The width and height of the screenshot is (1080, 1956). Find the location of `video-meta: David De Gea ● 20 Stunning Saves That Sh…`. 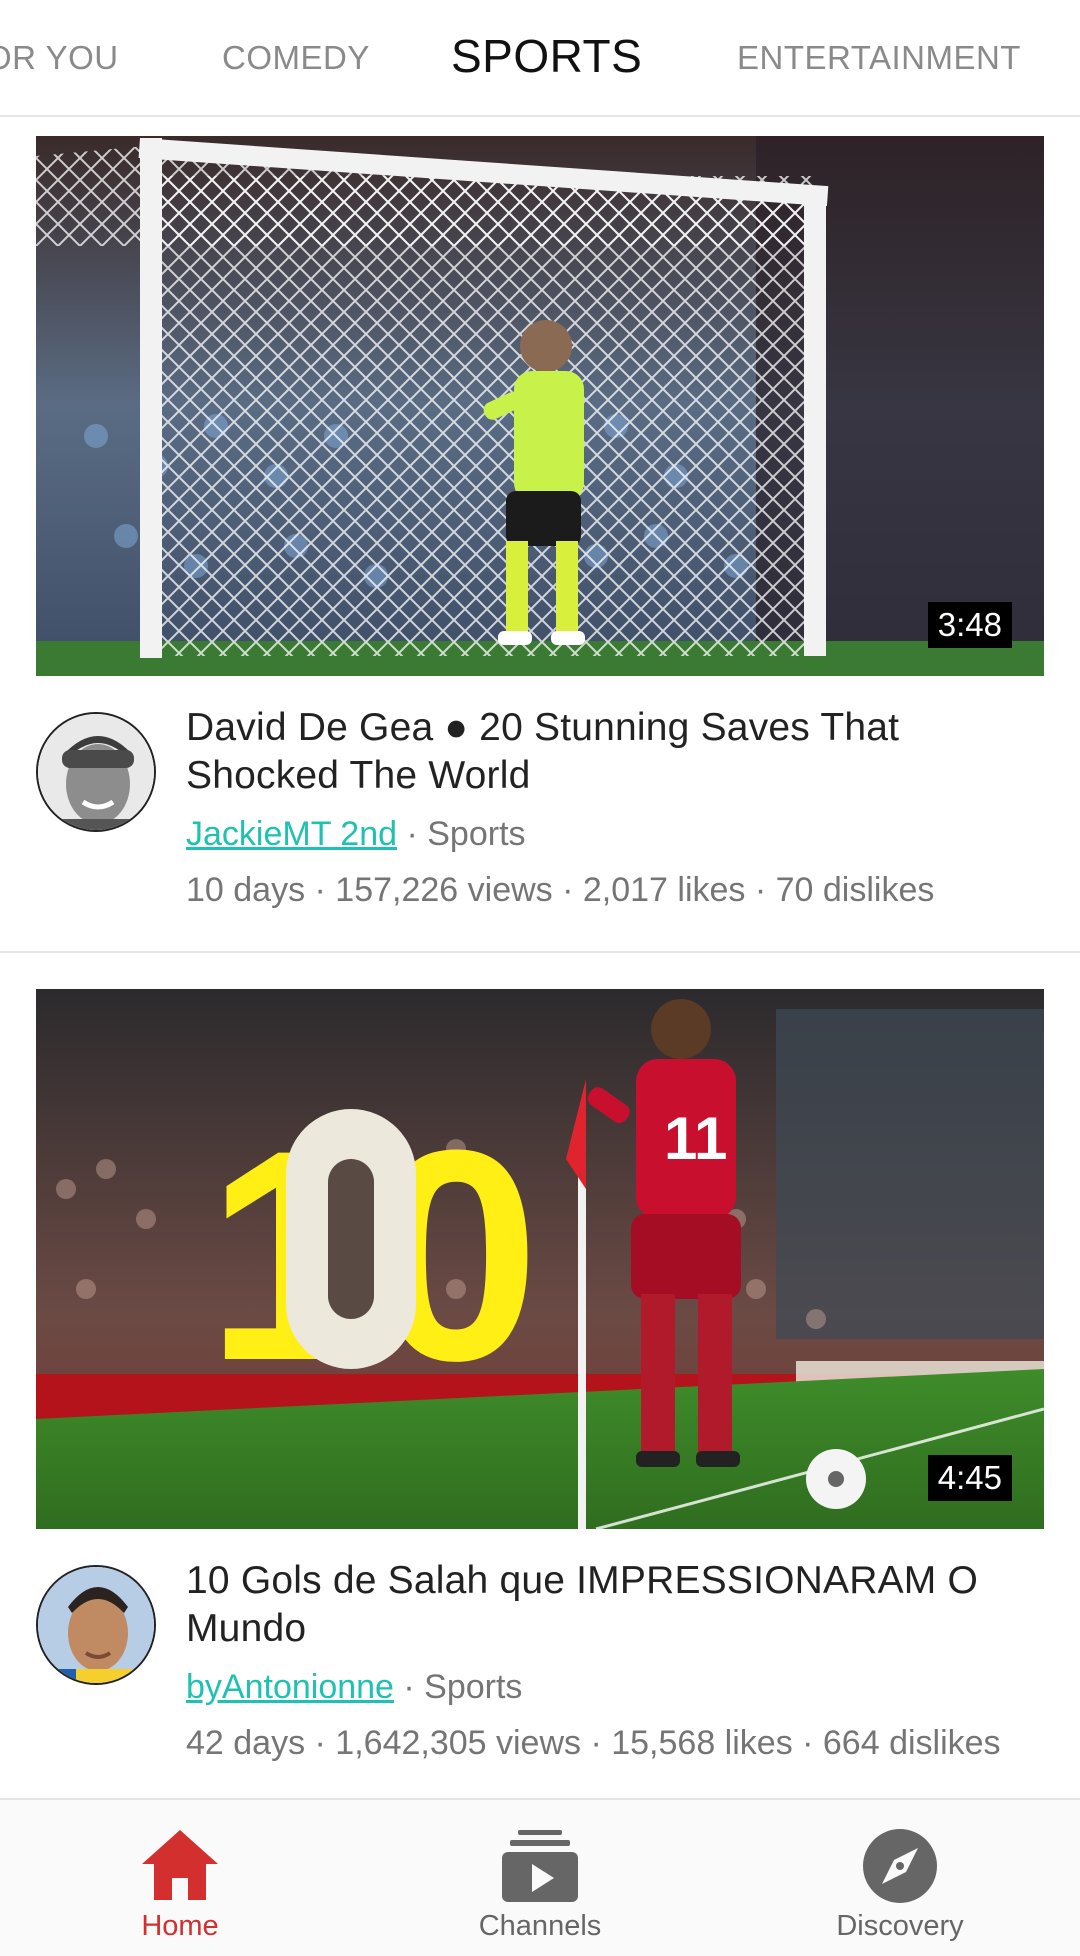

video-meta: David De Gea ● 20 Stunning Saves That Sh… is located at coordinates (616, 811).